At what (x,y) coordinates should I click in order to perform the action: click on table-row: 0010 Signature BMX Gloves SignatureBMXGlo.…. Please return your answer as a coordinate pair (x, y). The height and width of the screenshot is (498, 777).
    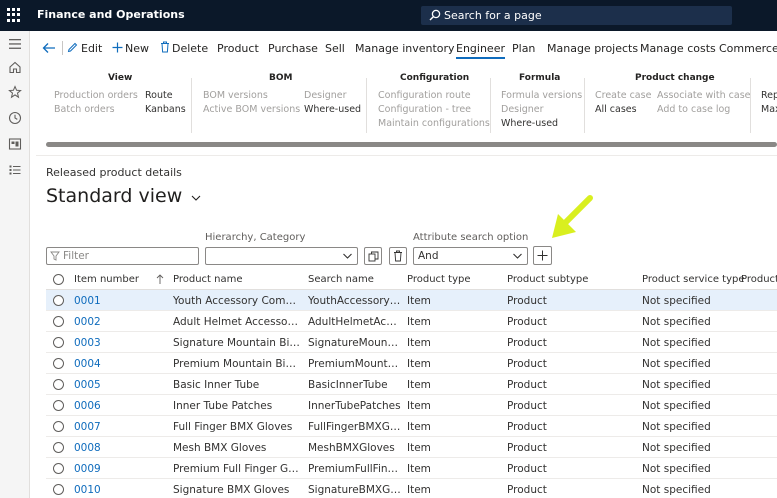
    Looking at the image, I should click on (411, 488).